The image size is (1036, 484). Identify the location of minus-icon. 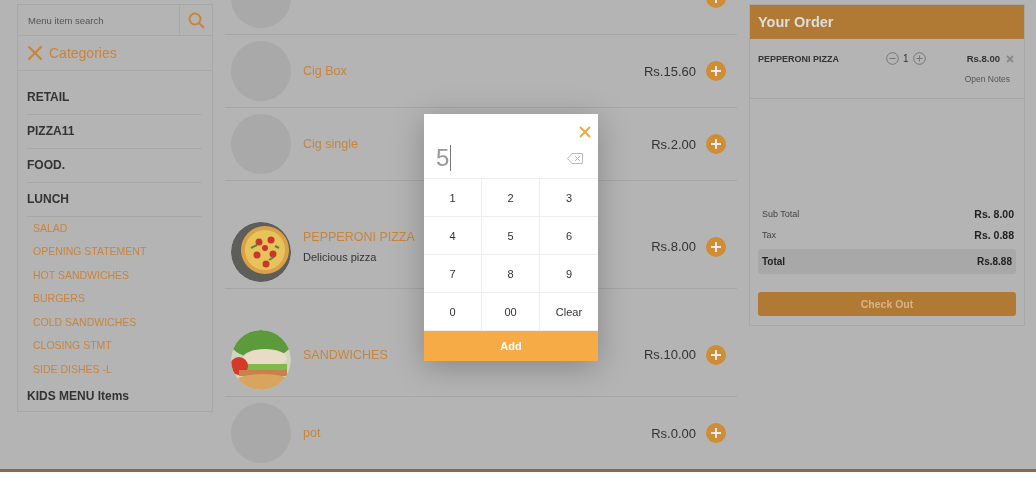
(892, 58).